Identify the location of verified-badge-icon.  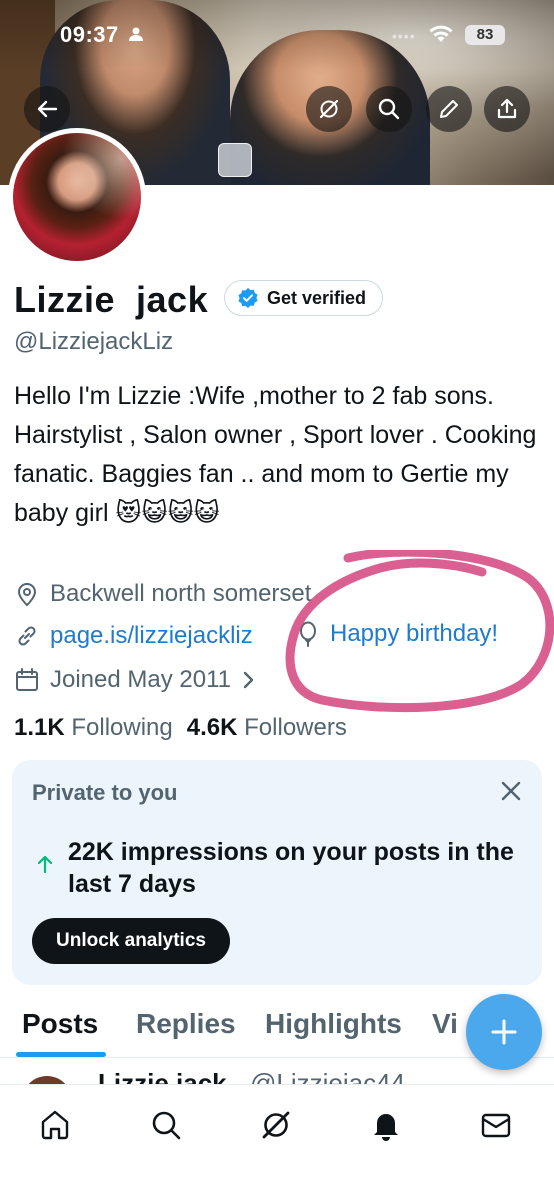
(248, 298).